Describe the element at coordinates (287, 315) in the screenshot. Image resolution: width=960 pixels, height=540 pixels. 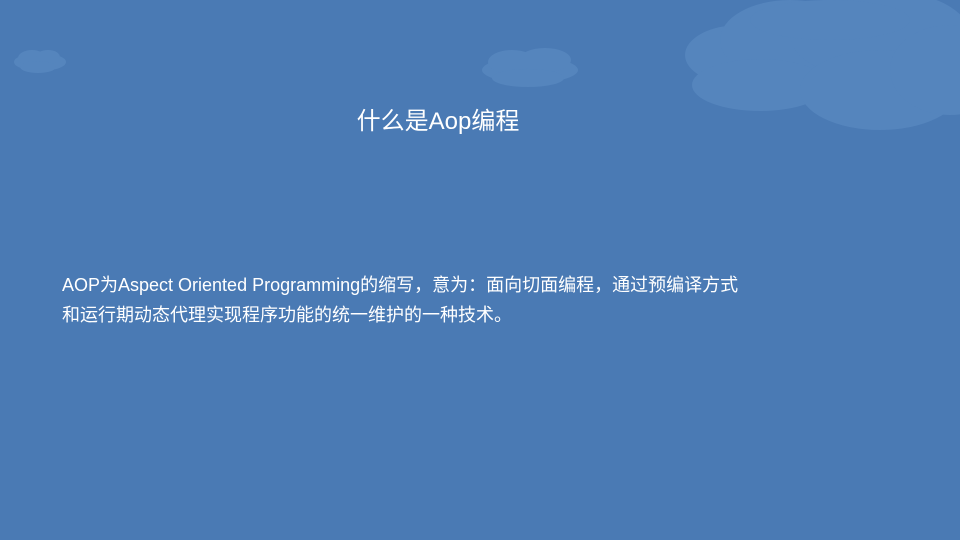
I see `body-line: 和运行期动态代理实现程序功能的统一维护的一种技术。` at that location.